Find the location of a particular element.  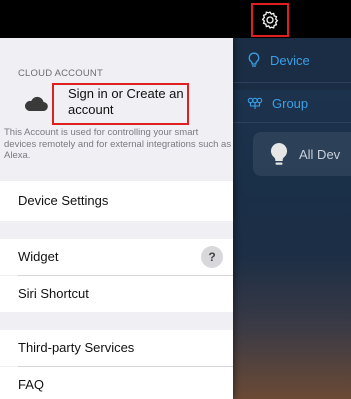

signin-button: Sign in or Create an account is located at coordinates (128, 102).